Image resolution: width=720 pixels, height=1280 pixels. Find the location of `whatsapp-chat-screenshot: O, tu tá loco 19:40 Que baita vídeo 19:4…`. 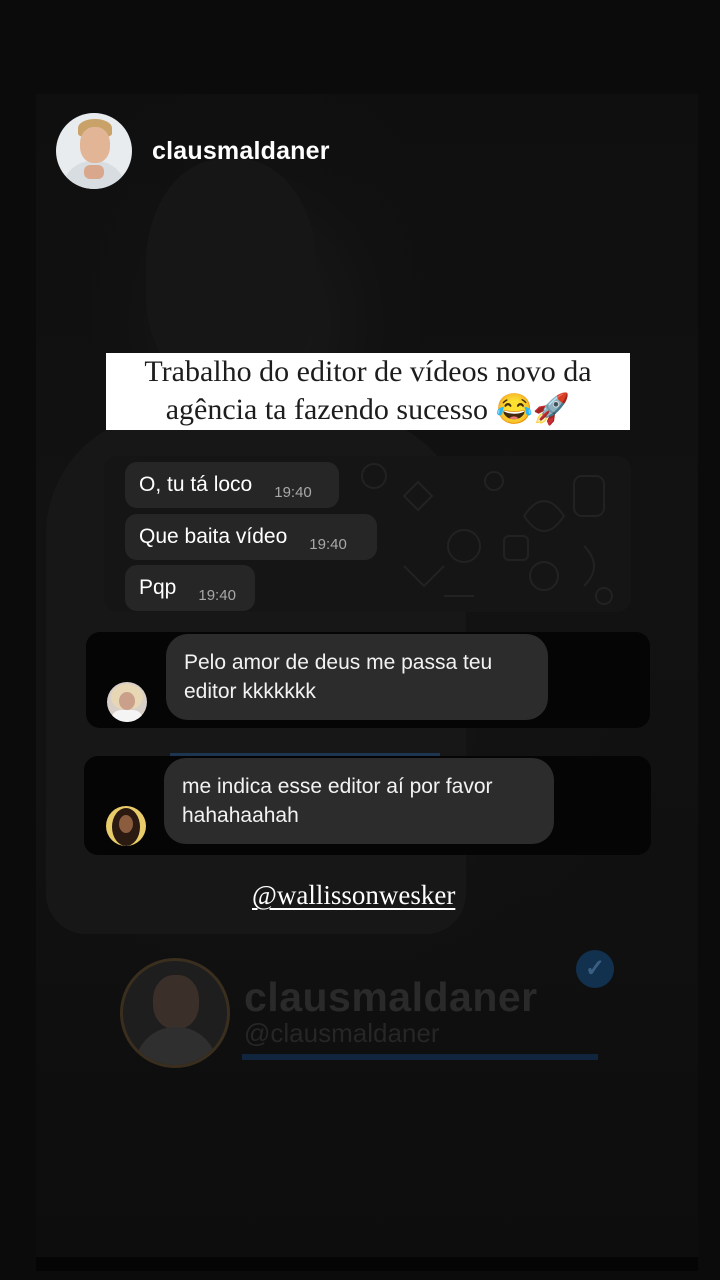

whatsapp-chat-screenshot: O, tu tá loco 19:40 Que baita vídeo 19:4… is located at coordinates (367, 534).